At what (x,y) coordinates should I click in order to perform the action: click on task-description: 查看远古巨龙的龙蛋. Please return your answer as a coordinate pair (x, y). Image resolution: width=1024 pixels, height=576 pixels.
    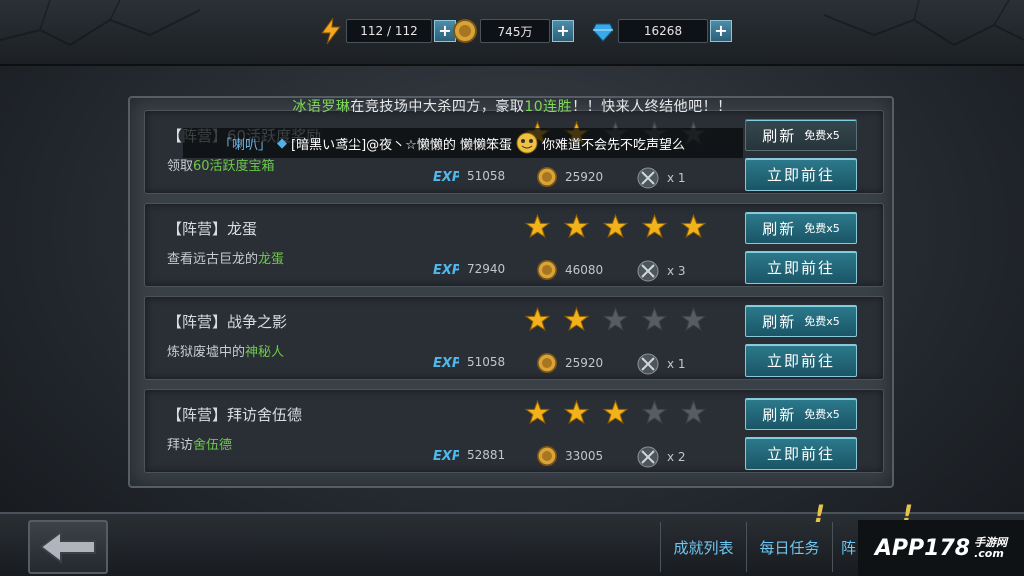
    Looking at the image, I should click on (225, 257).